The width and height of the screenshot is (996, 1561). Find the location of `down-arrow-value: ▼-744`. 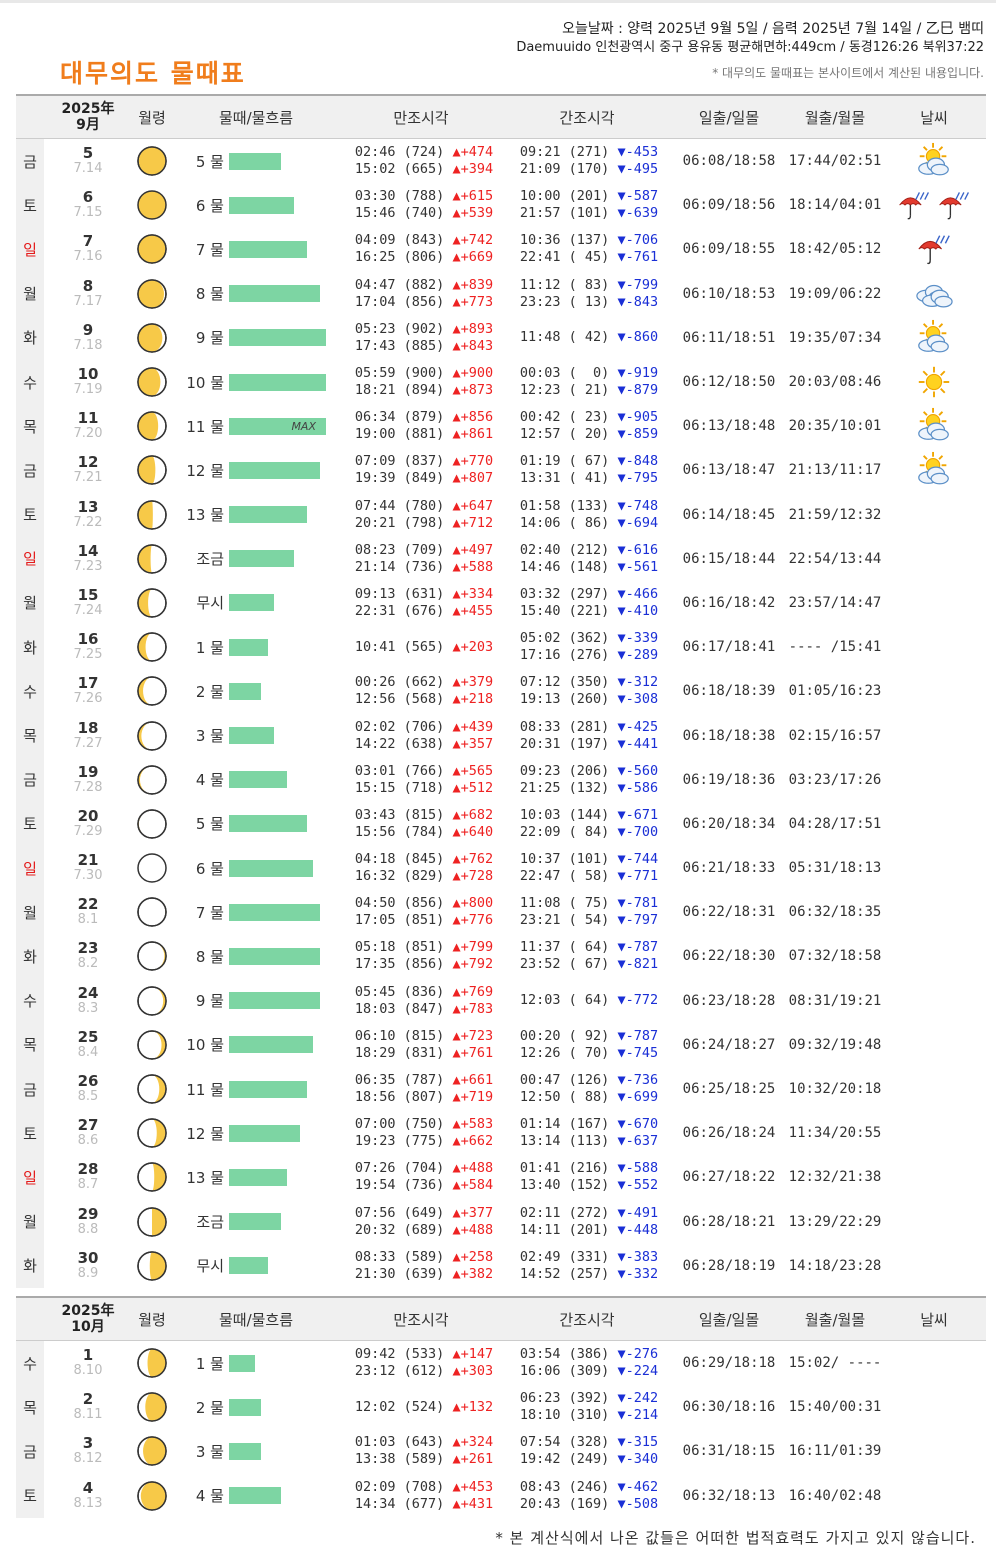

down-arrow-value: ▼-744 is located at coordinates (638, 859).